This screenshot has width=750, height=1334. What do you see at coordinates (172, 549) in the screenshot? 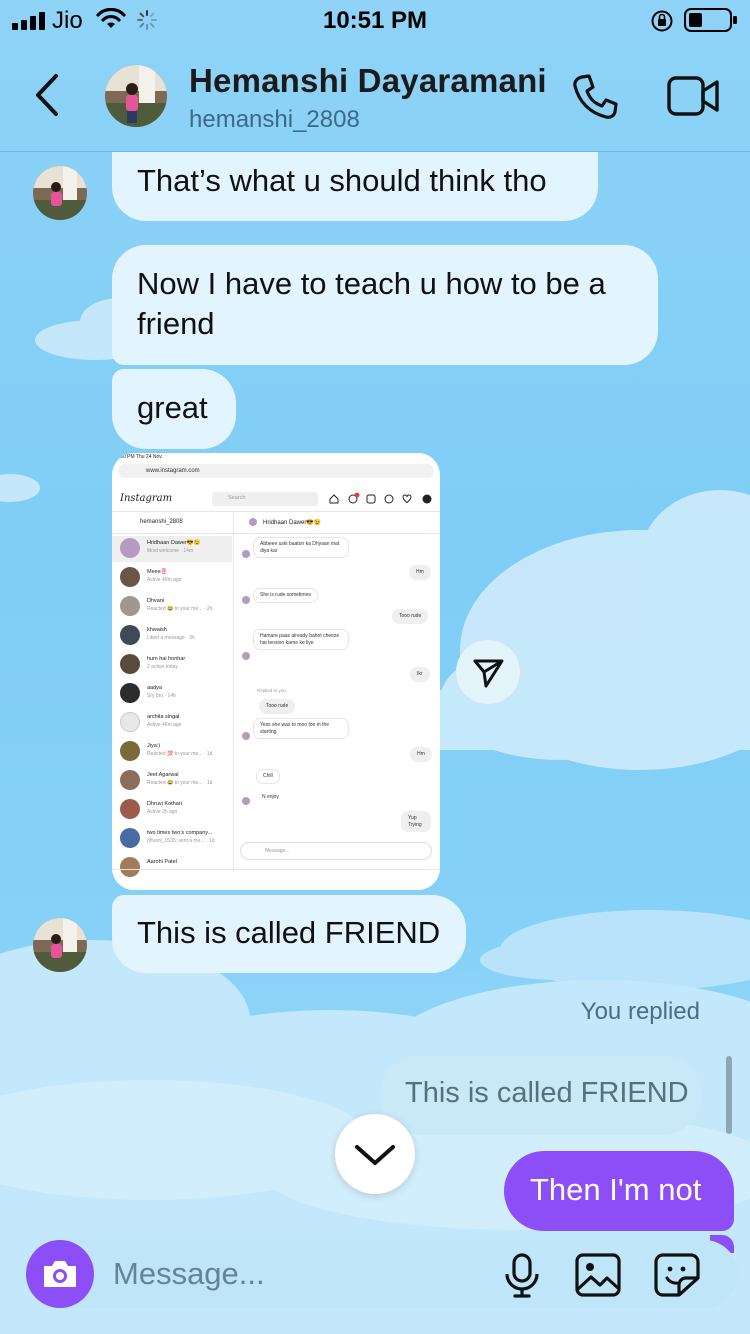
I see `shot-thread: Hridhaan Dawer😎😉 Most welcome · 14m` at bounding box center [172, 549].